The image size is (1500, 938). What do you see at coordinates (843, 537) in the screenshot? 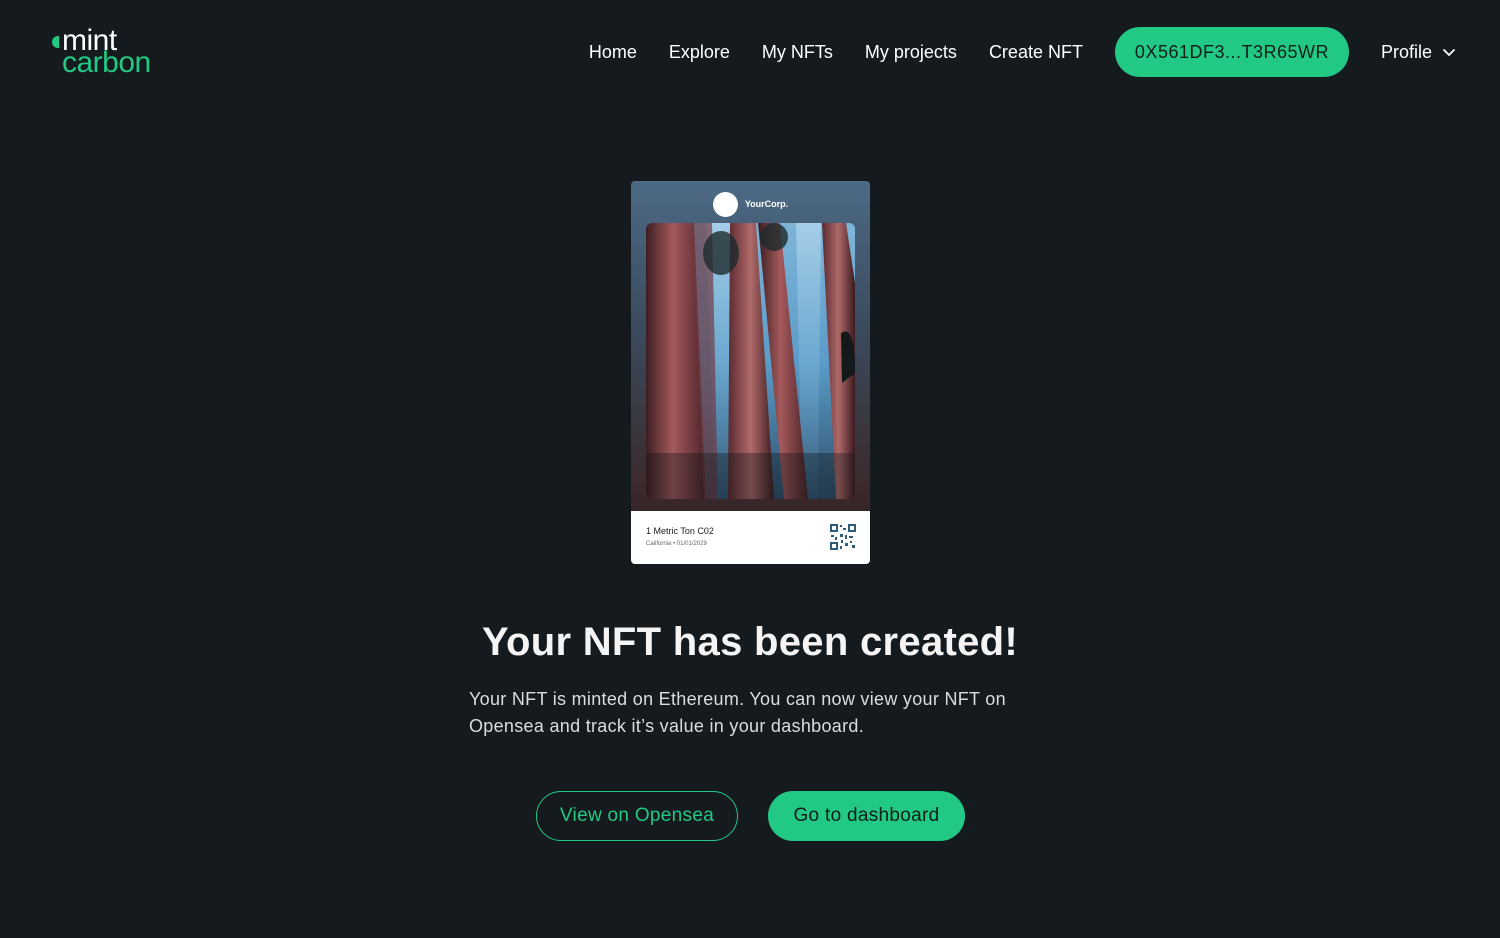
I see `qr-code-icon` at bounding box center [843, 537].